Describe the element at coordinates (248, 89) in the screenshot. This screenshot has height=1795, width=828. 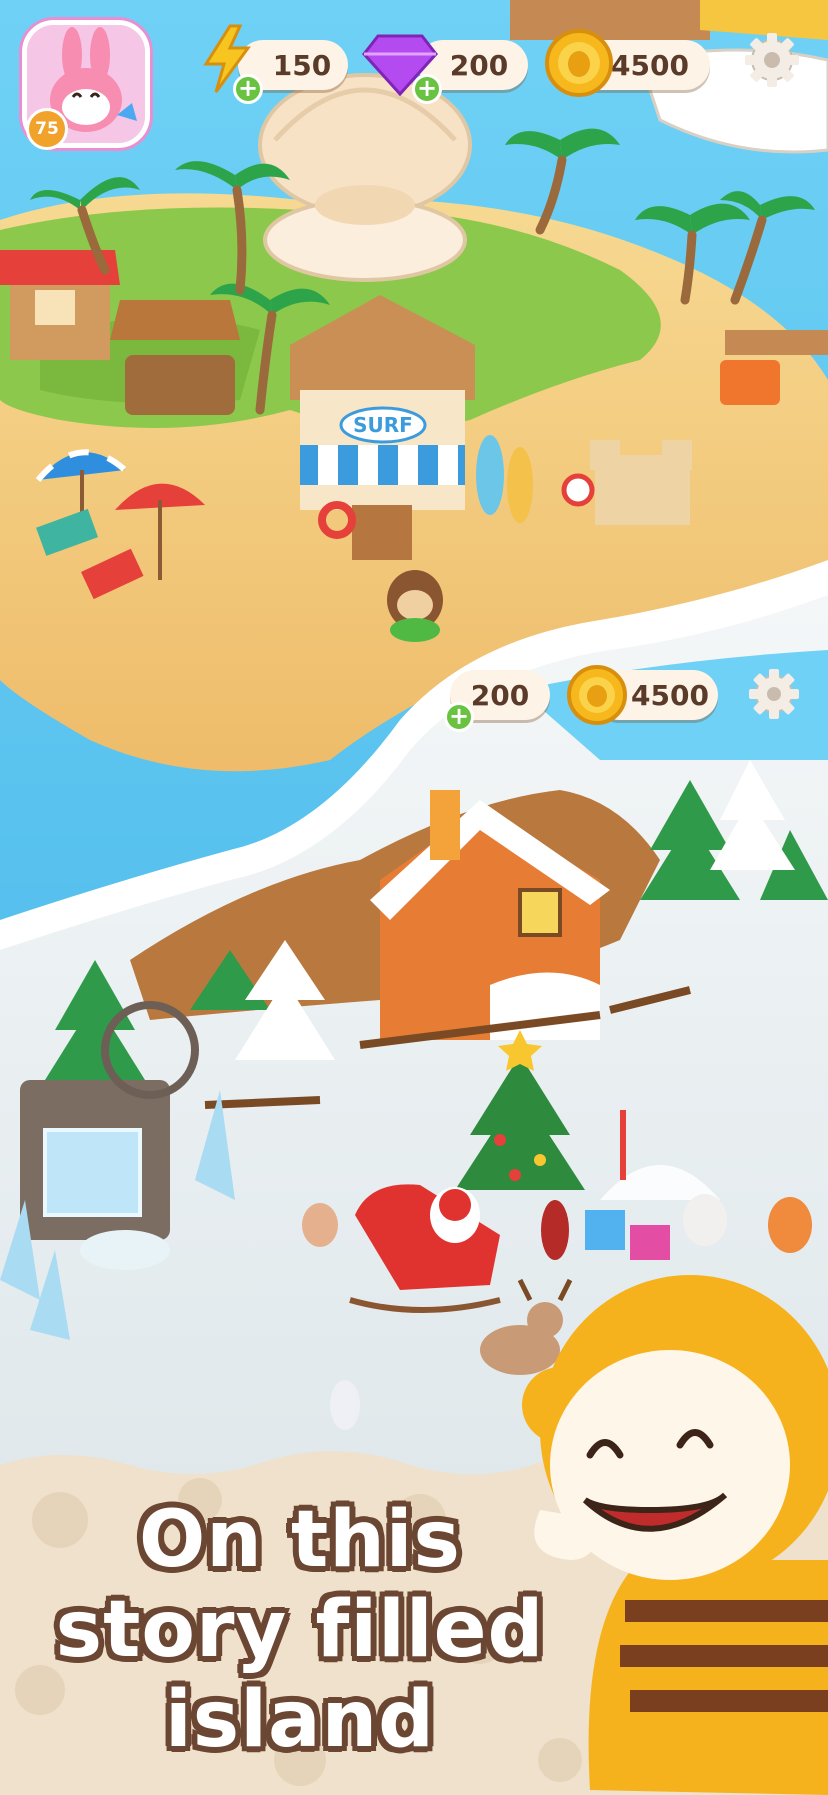
I see `plus-energy-button: +` at that location.